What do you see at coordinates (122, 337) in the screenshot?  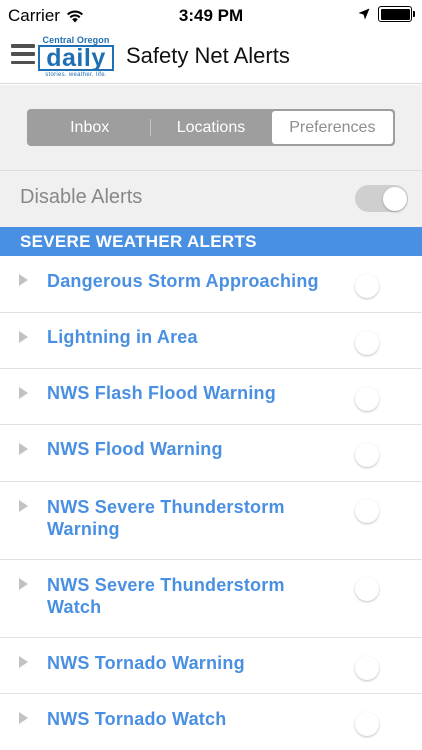 I see `alert-label: Lightning in Area` at bounding box center [122, 337].